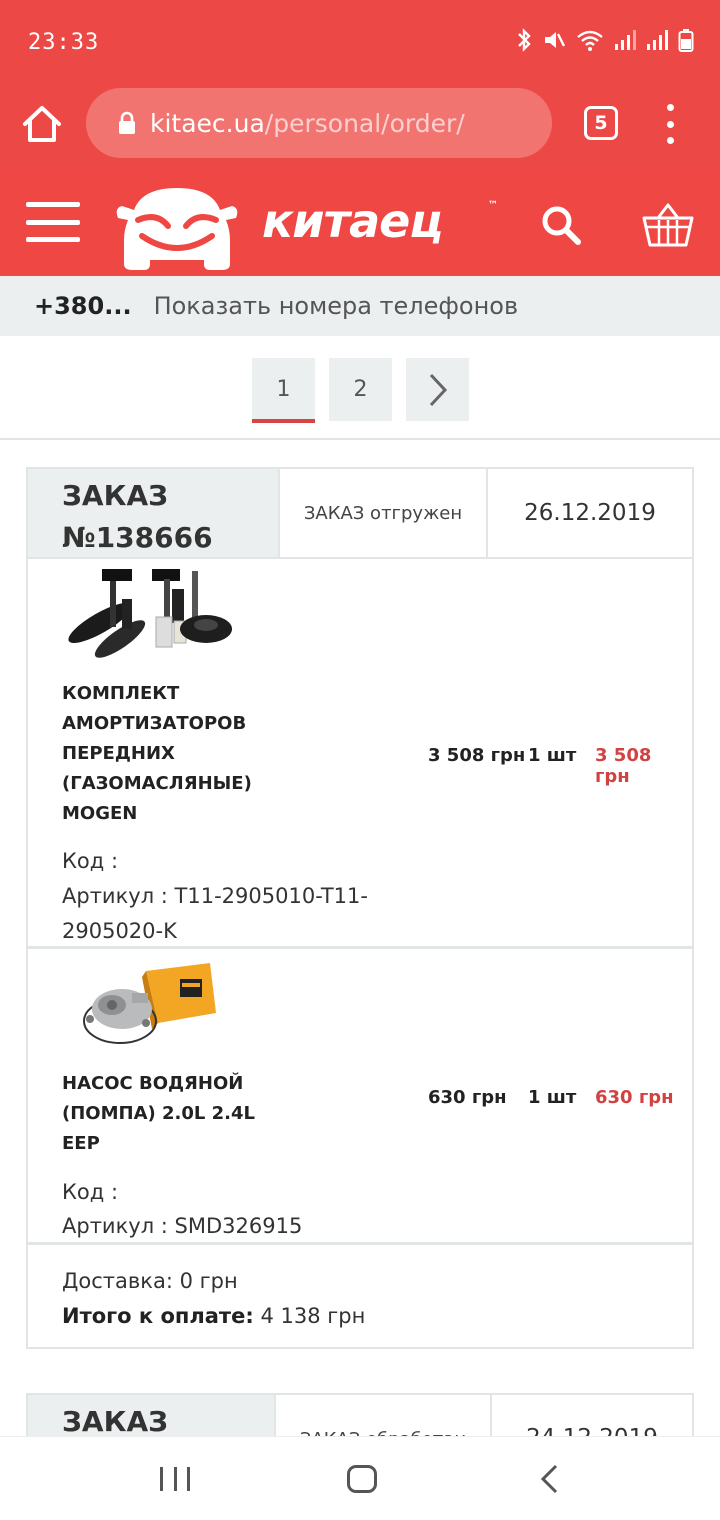 This screenshot has height=1520, width=720. I want to click on mute-icon, so click(555, 40).